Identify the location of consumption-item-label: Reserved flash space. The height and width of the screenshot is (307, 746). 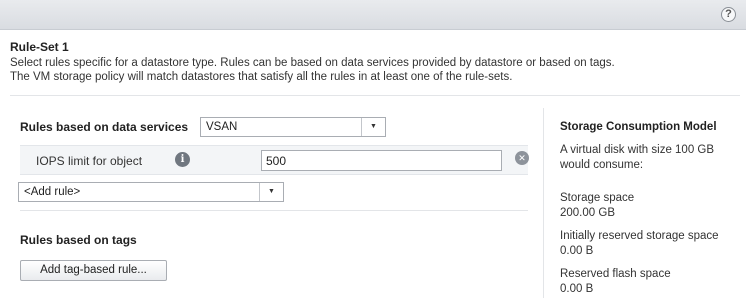
(615, 274).